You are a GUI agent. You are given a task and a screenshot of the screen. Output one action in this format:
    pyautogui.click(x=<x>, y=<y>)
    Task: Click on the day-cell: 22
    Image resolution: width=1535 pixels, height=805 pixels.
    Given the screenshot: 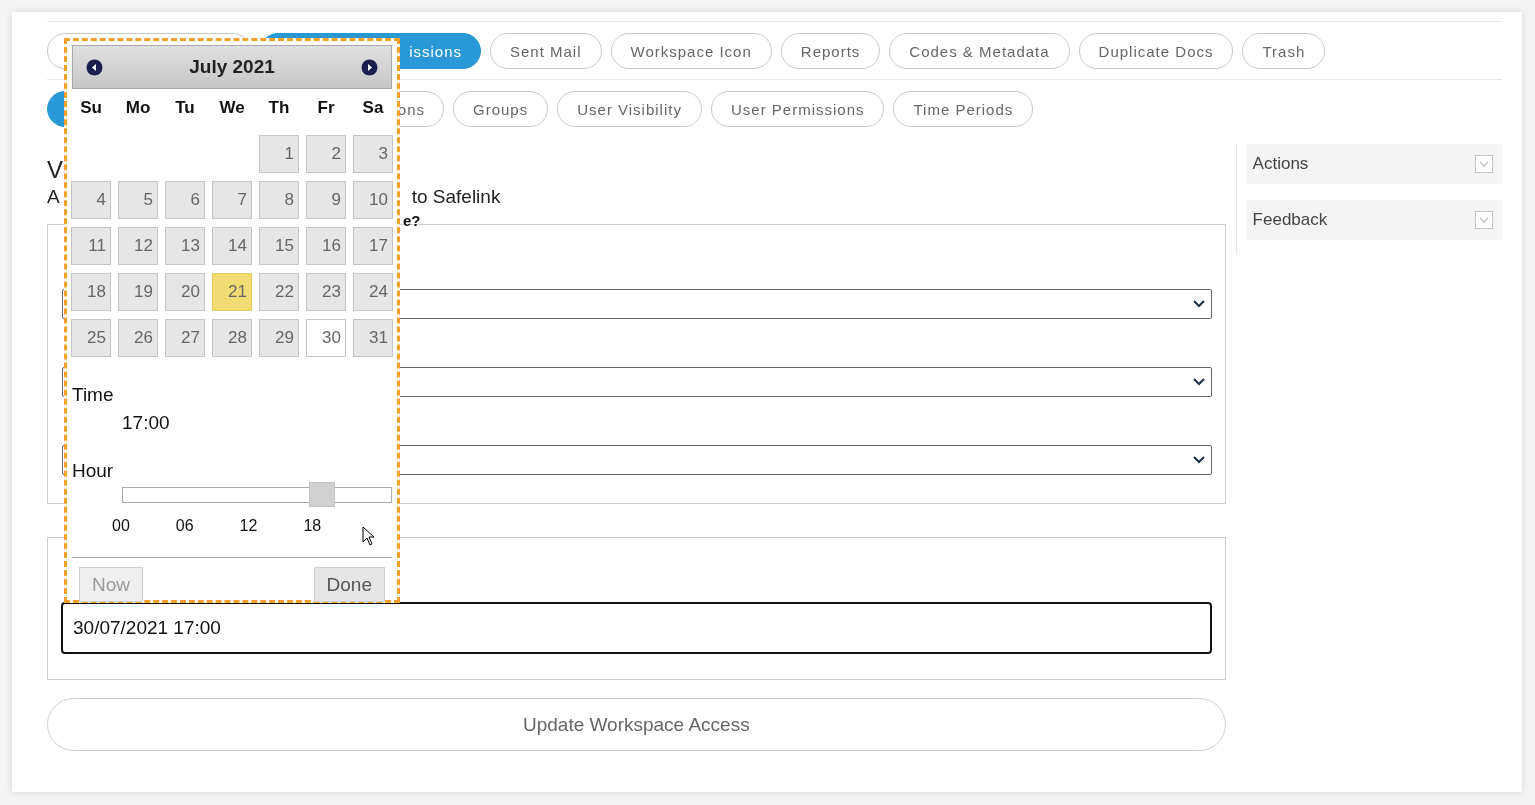 What is the action you would take?
    pyautogui.click(x=279, y=292)
    